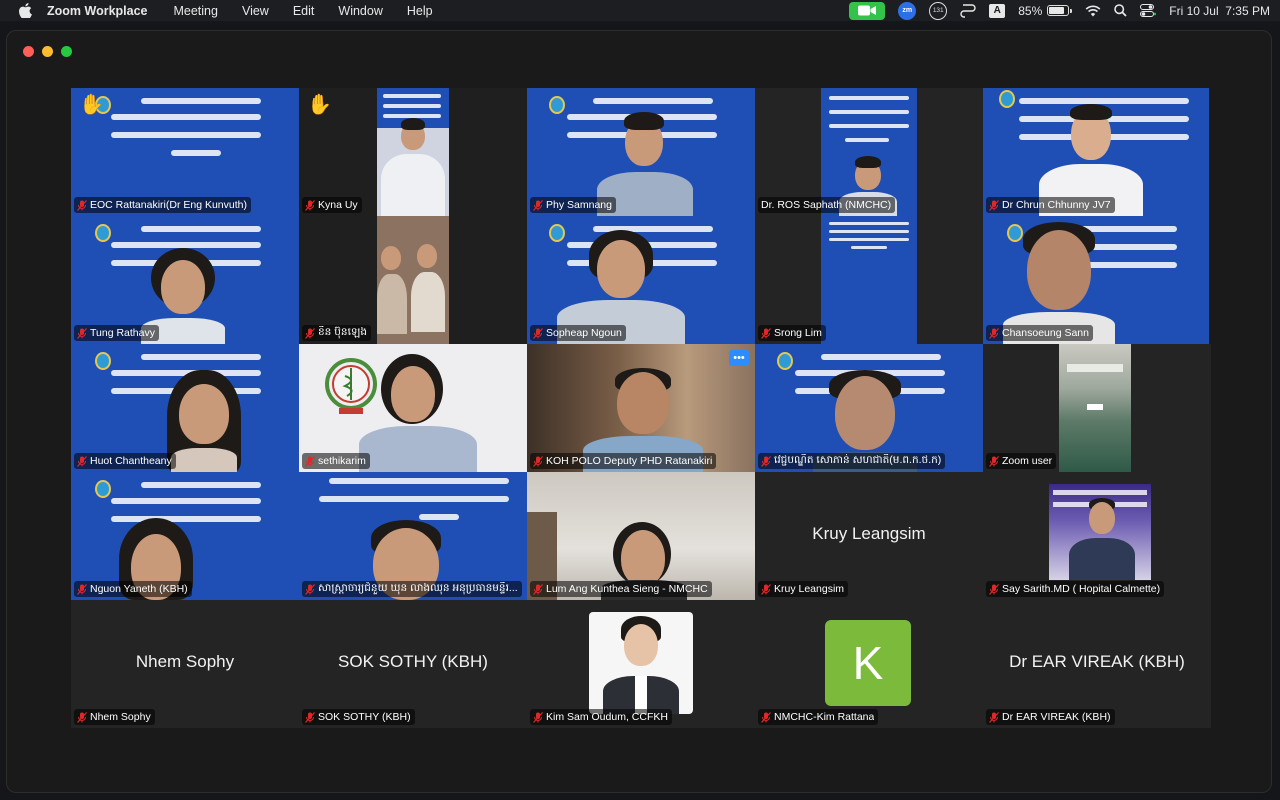  I want to click on participant-display-name: SOK SOTHY (KBH), so click(413, 661).